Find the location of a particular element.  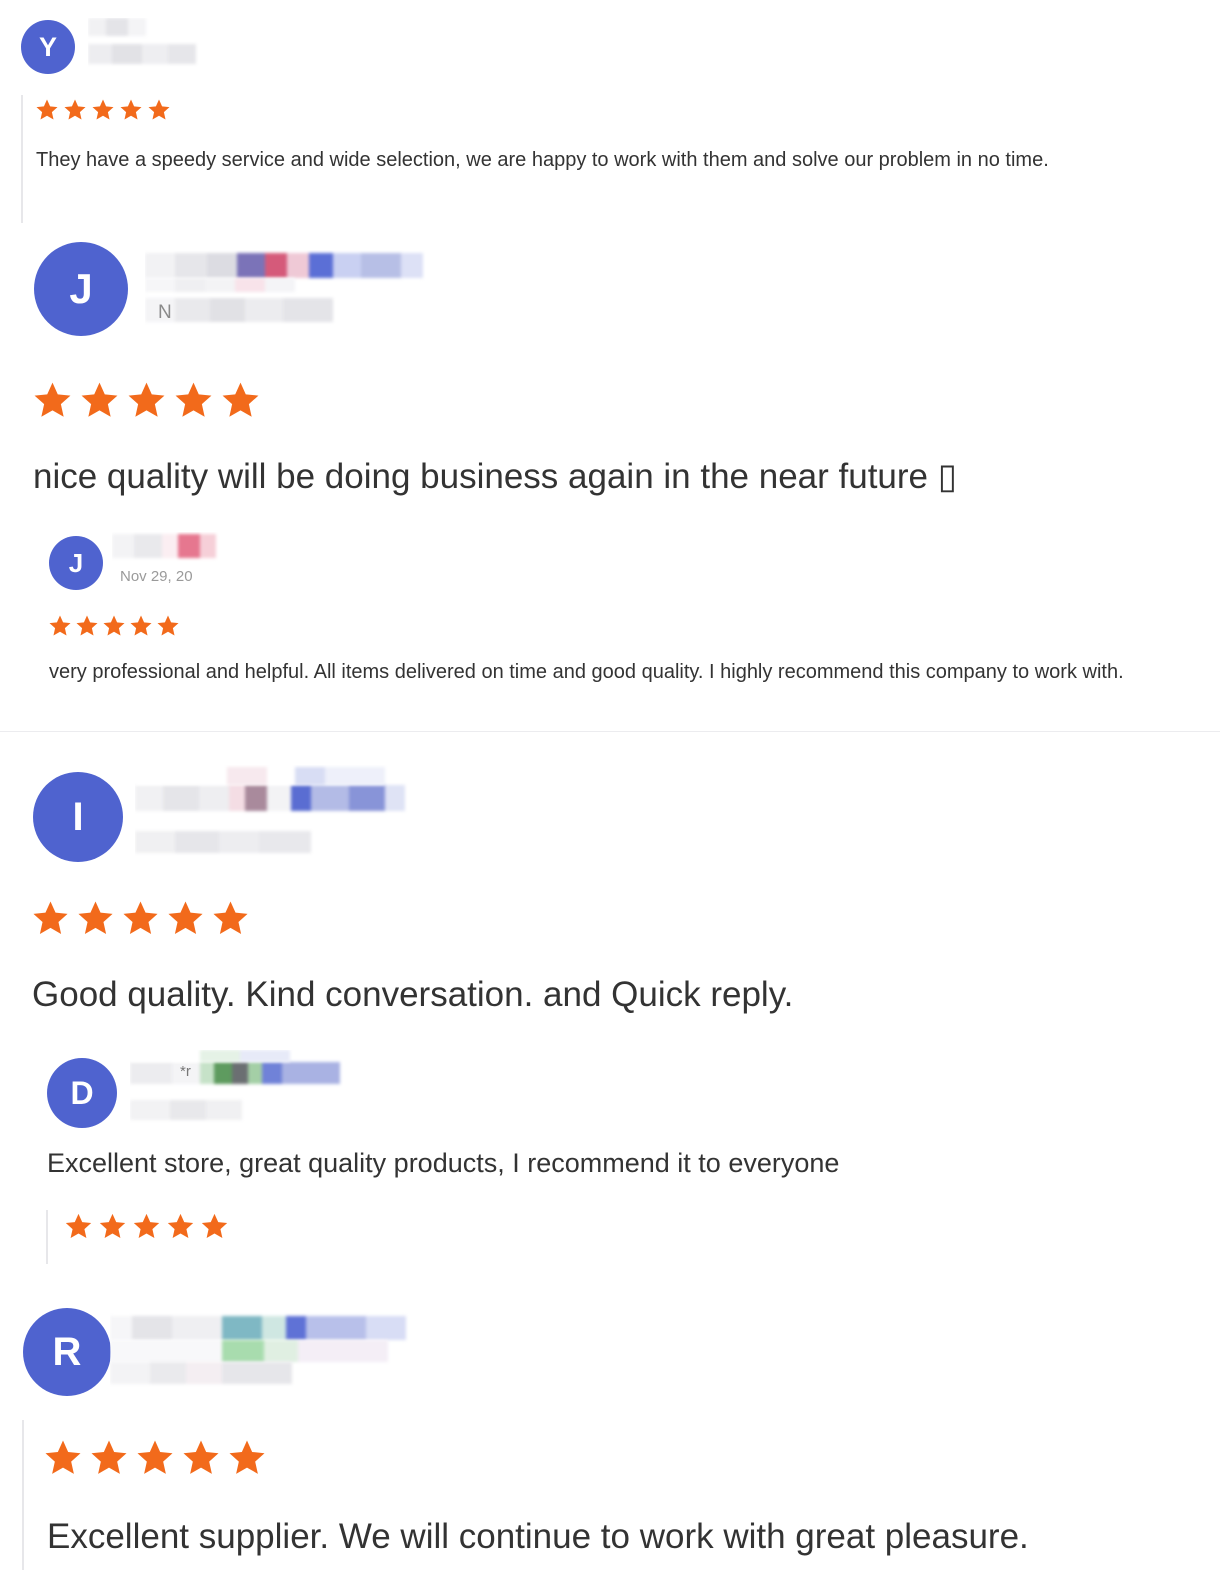

avatar: D is located at coordinates (82, 1093).